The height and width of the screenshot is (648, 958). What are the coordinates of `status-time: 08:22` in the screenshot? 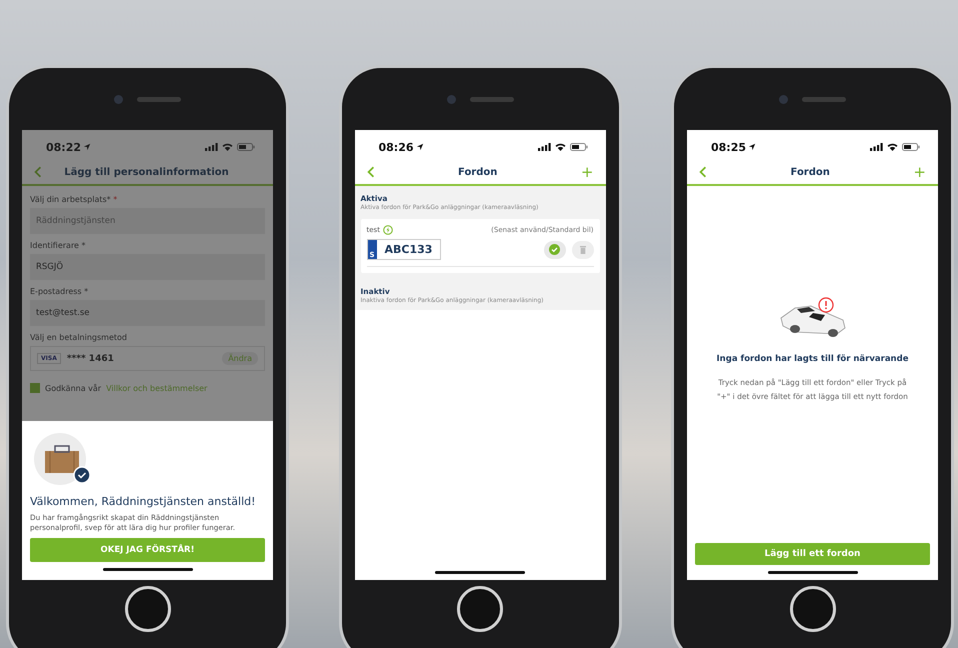 It's located at (64, 147).